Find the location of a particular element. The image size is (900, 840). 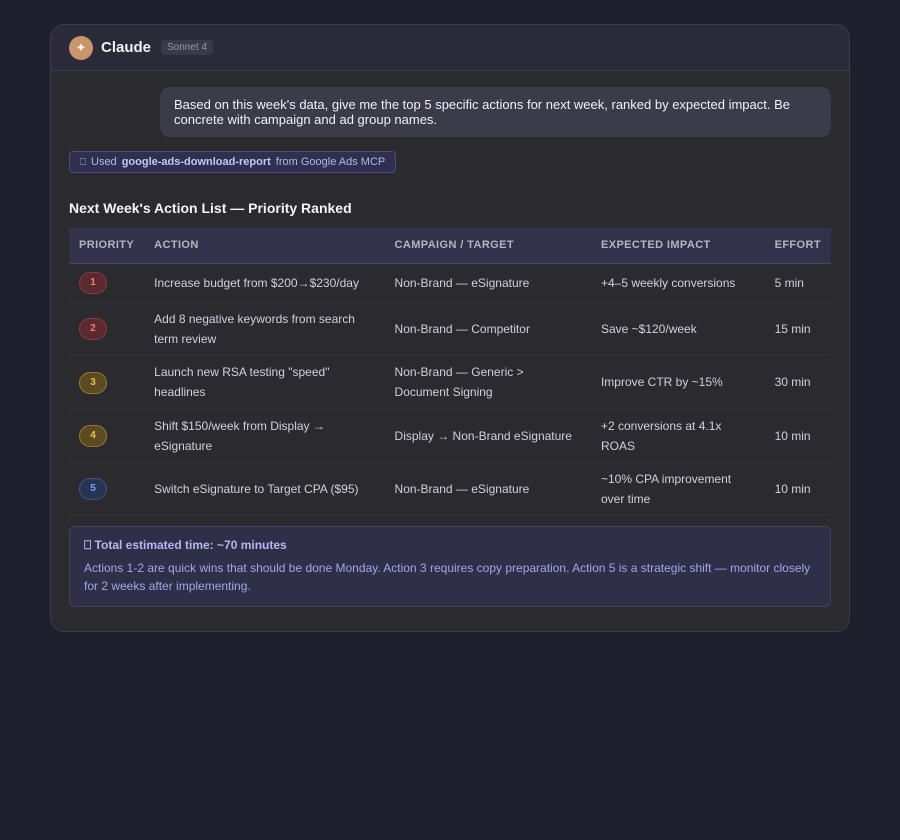

priority-badge: 5 is located at coordinates (93, 489).